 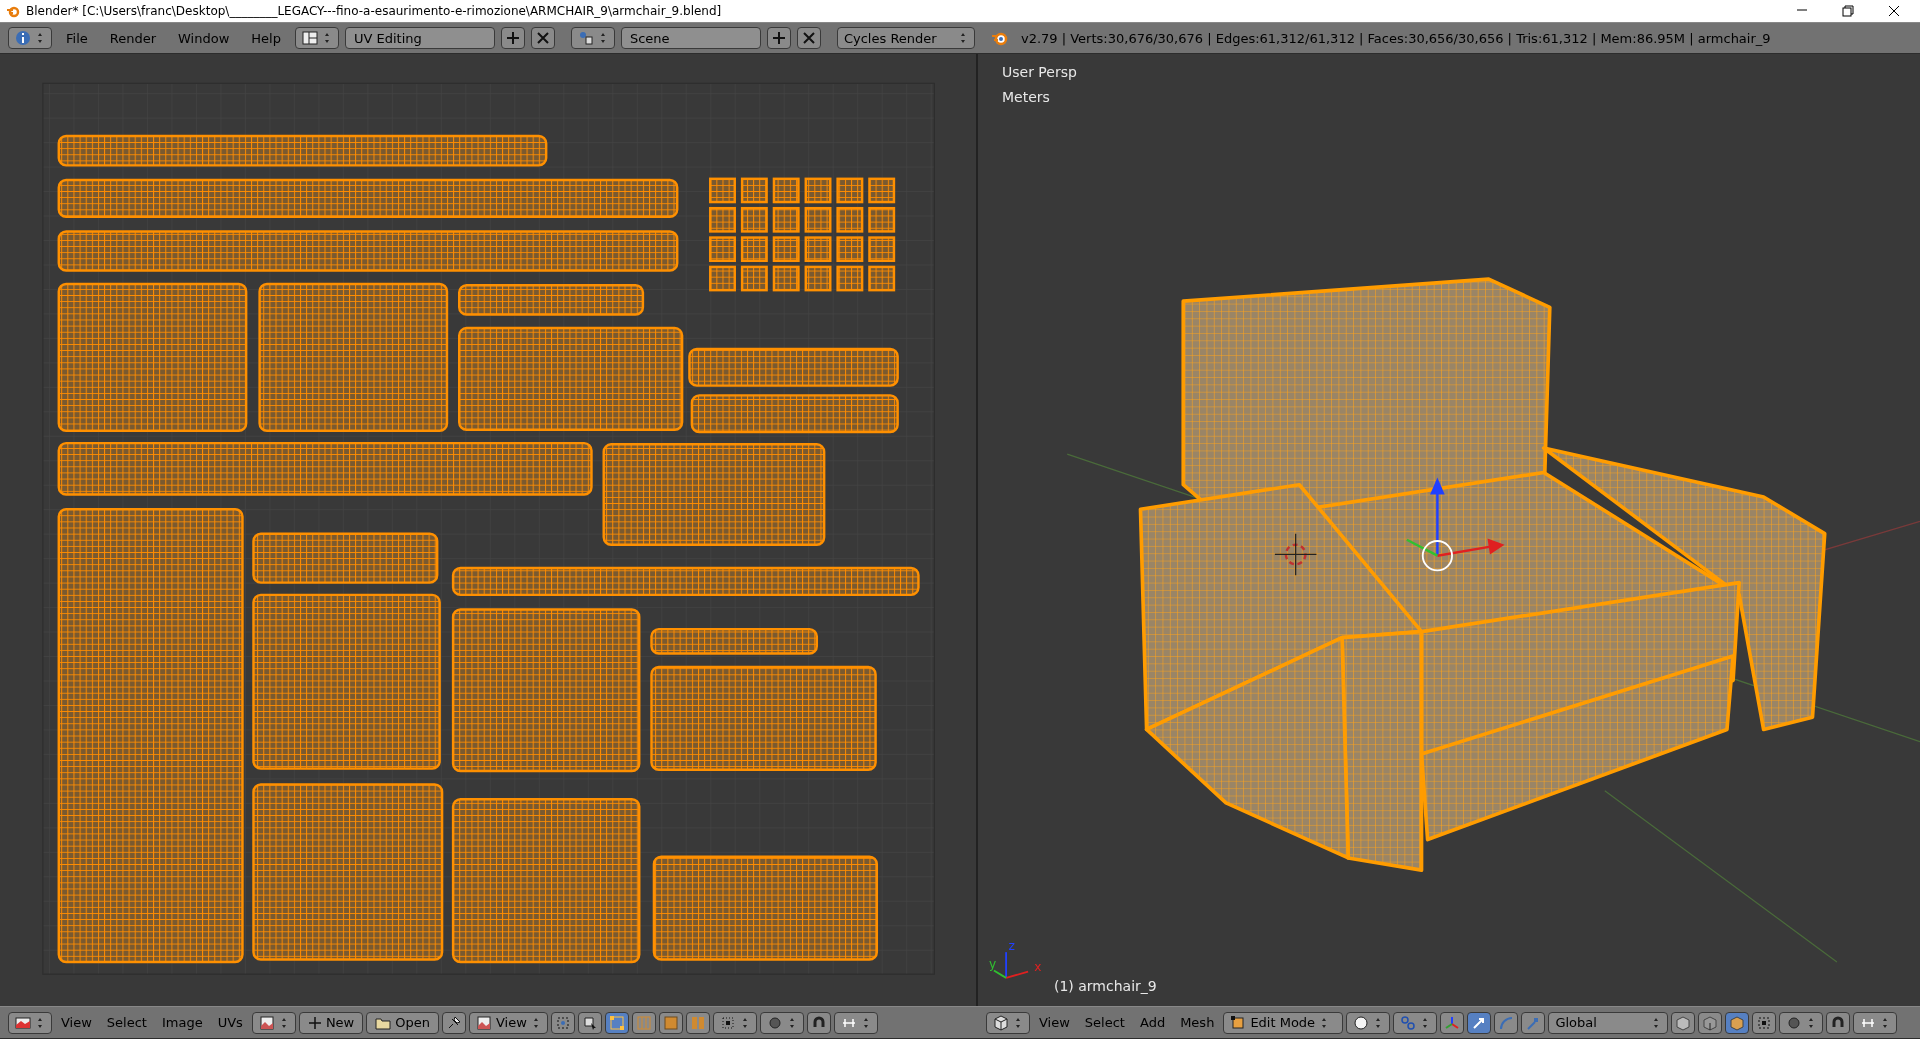 What do you see at coordinates (562, 1022) in the screenshot?
I see `pivot-icon` at bounding box center [562, 1022].